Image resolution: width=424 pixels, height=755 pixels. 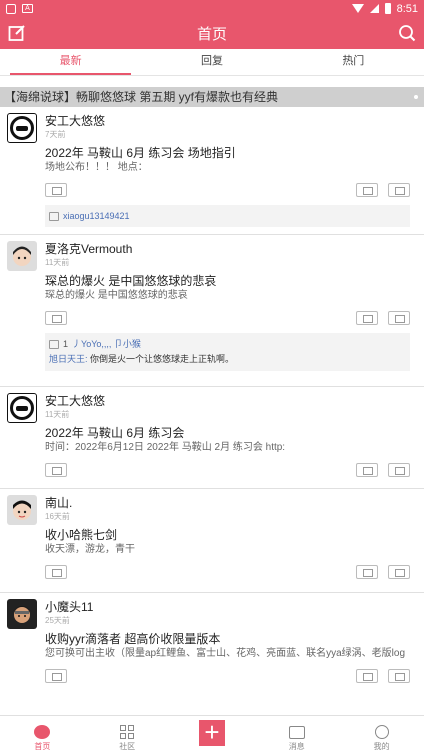 What do you see at coordinates (42, 732) in the screenshot?
I see `home-icon` at bounding box center [42, 732].